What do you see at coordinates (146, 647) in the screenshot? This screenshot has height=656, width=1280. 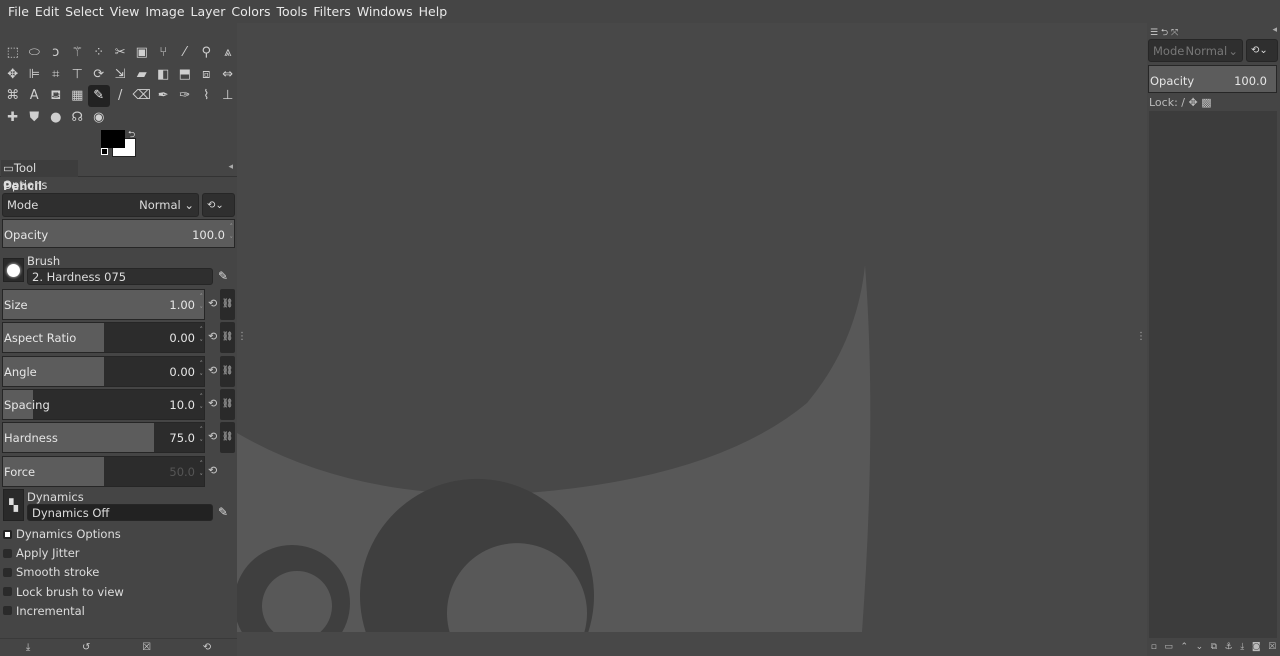 I see `delete-options-icon: ☒` at bounding box center [146, 647].